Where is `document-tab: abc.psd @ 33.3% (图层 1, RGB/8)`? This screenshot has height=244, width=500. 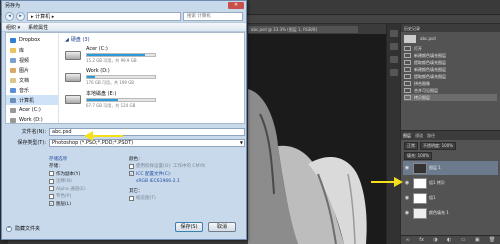
document-tab: abc.psd @ 33.3% (图层 1, RGB/8) is located at coordinates (303, 29).